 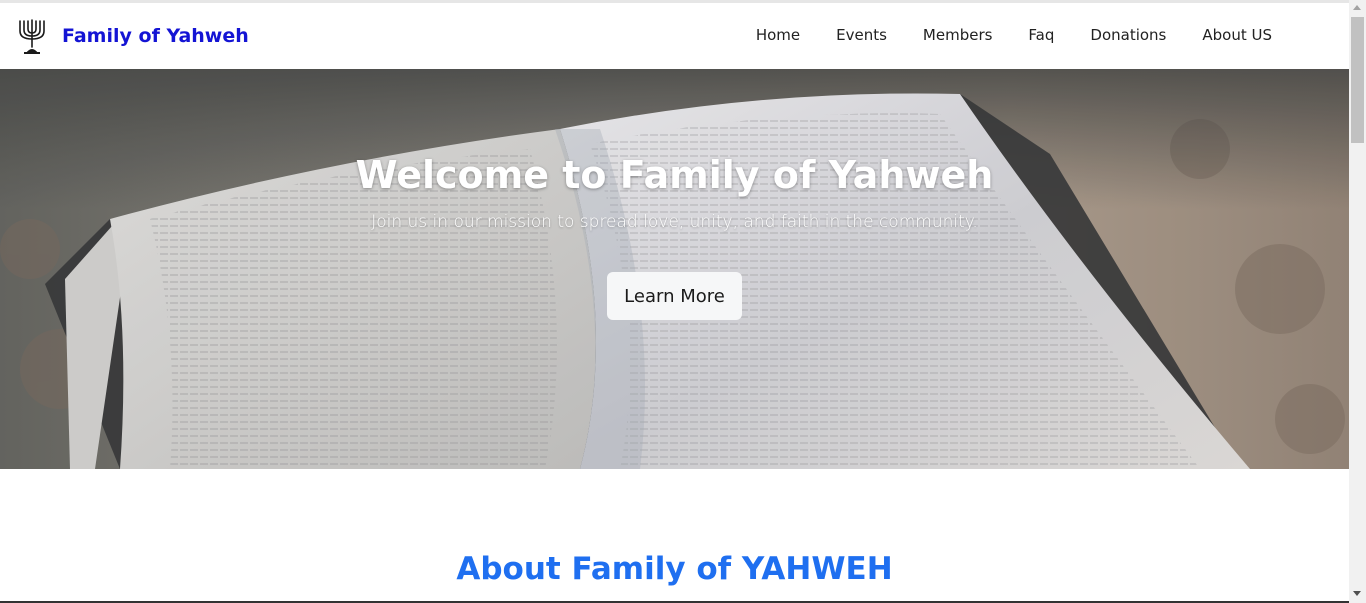 What do you see at coordinates (1236, 35) in the screenshot?
I see `nav-link-about-us: About US` at bounding box center [1236, 35].